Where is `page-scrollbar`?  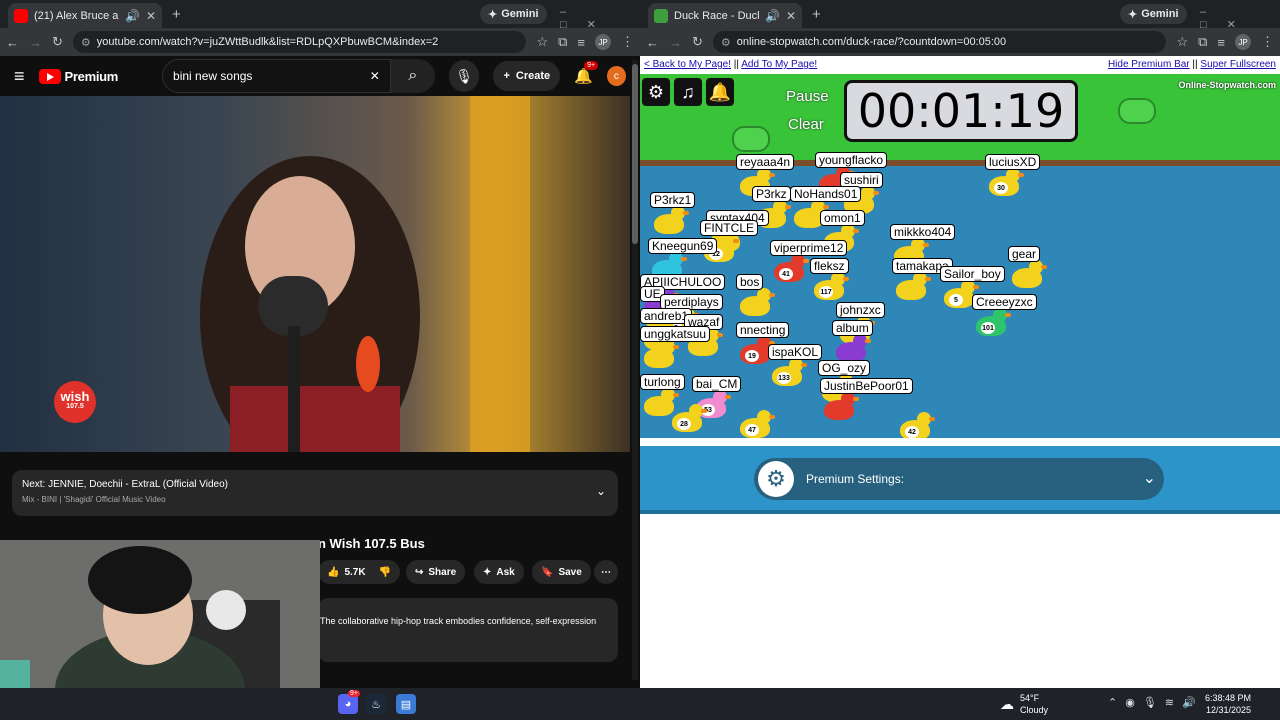
page-scrollbar is located at coordinates (635, 370).